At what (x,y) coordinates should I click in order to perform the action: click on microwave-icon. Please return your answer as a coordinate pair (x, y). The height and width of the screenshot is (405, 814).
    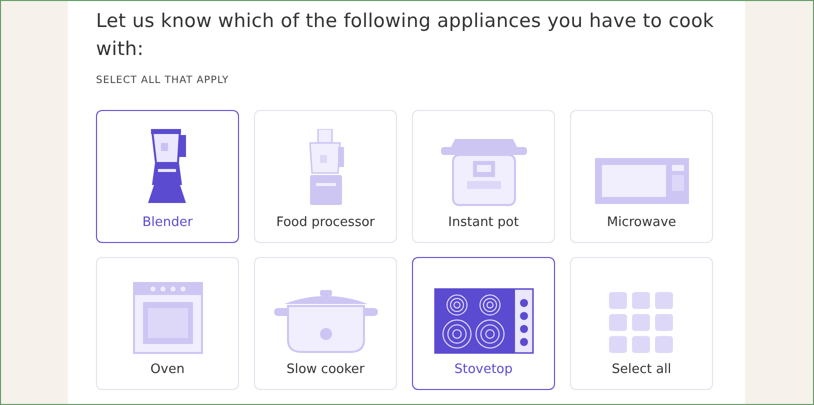
    Looking at the image, I should click on (642, 182).